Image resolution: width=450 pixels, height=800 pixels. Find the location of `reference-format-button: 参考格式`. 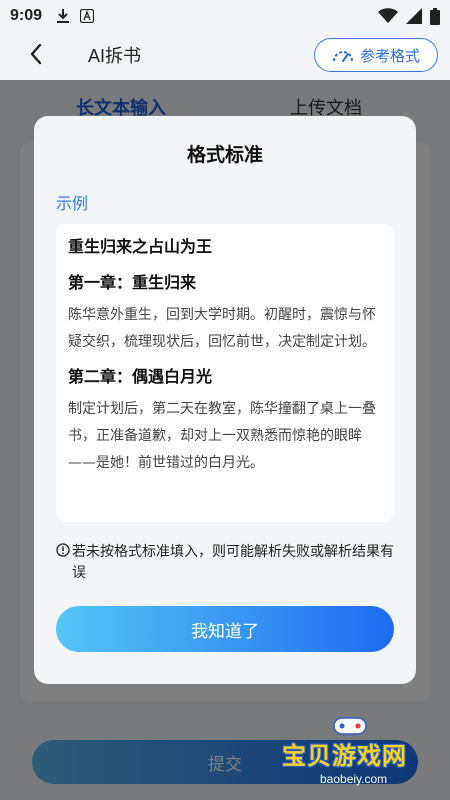

reference-format-button: 参考格式 is located at coordinates (376, 55).